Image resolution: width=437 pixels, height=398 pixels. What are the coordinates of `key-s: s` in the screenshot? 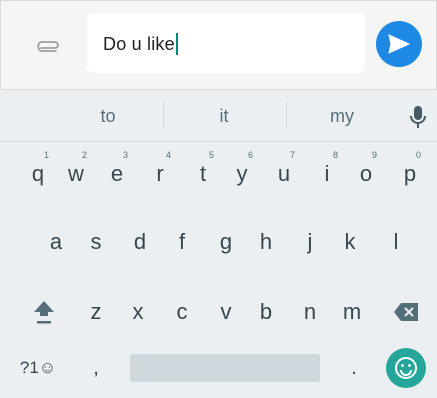 It's located at (96, 242).